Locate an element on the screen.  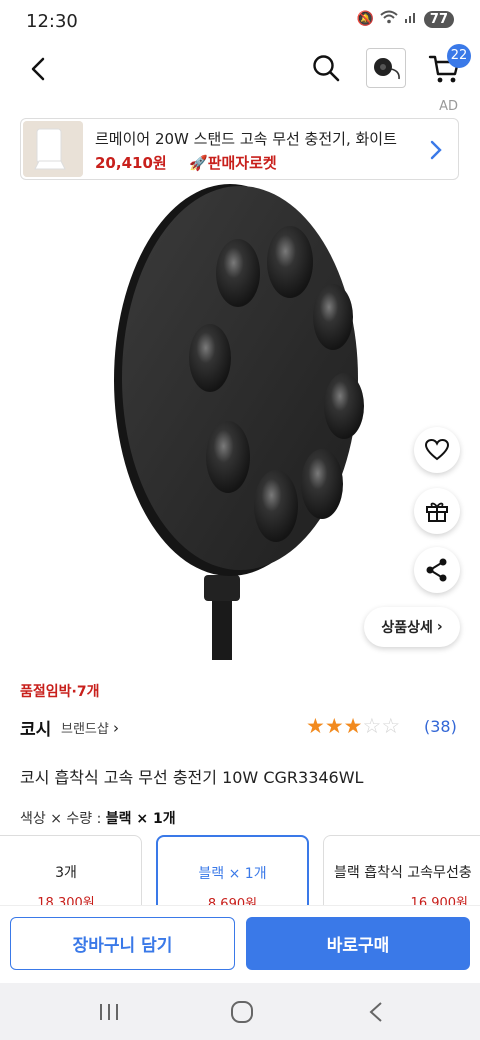
brand-shop-link: 브랜드샵 › is located at coordinates (90, 727).